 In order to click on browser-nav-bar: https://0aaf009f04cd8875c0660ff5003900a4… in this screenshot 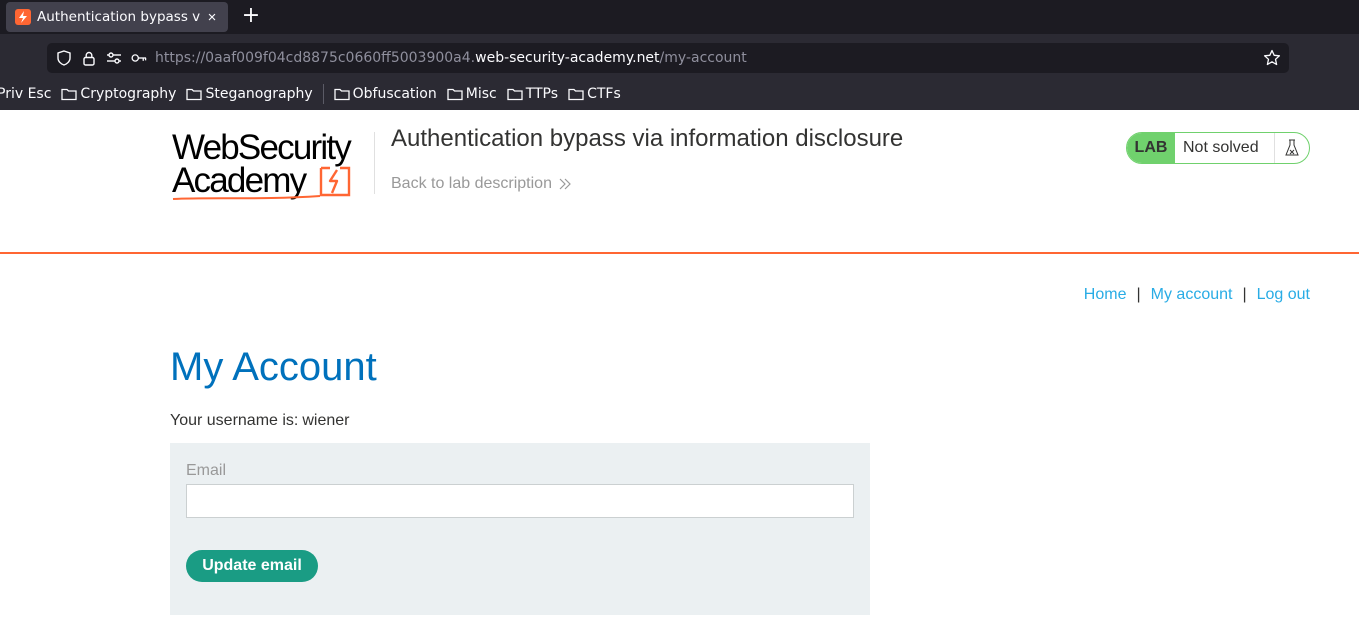, I will do `click(679, 56)`.